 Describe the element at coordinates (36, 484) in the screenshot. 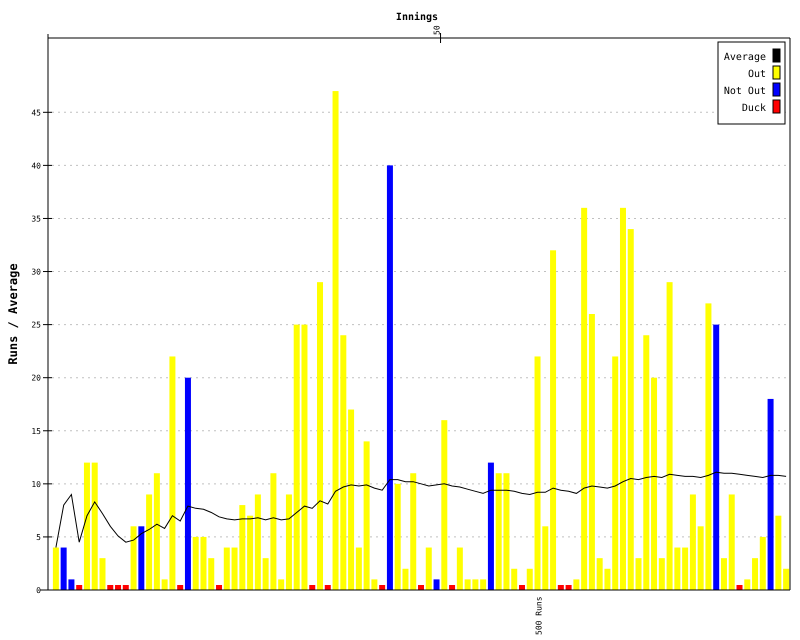

I see `y-tick-label: 10` at that location.